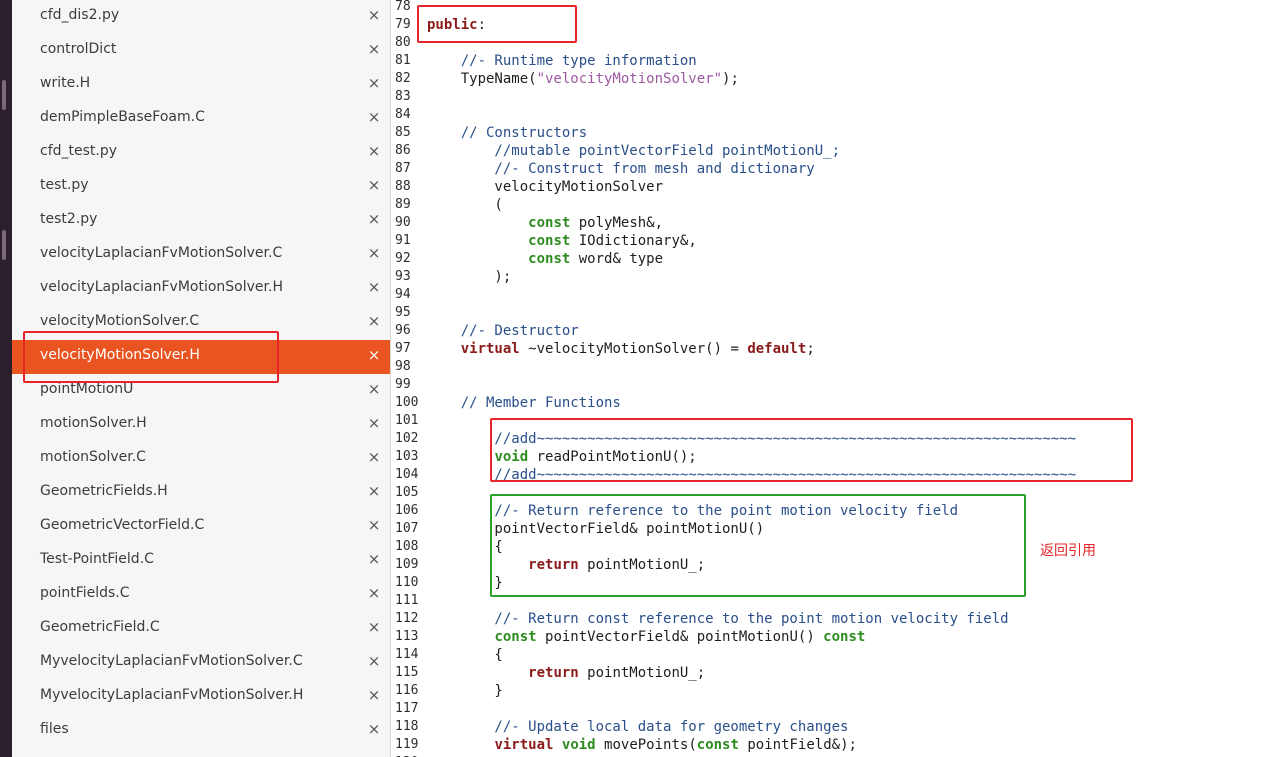 The width and height of the screenshot is (1279, 757). I want to click on file-tab-label: velocityLaplacianFvMotionSolver.H, so click(161, 287).